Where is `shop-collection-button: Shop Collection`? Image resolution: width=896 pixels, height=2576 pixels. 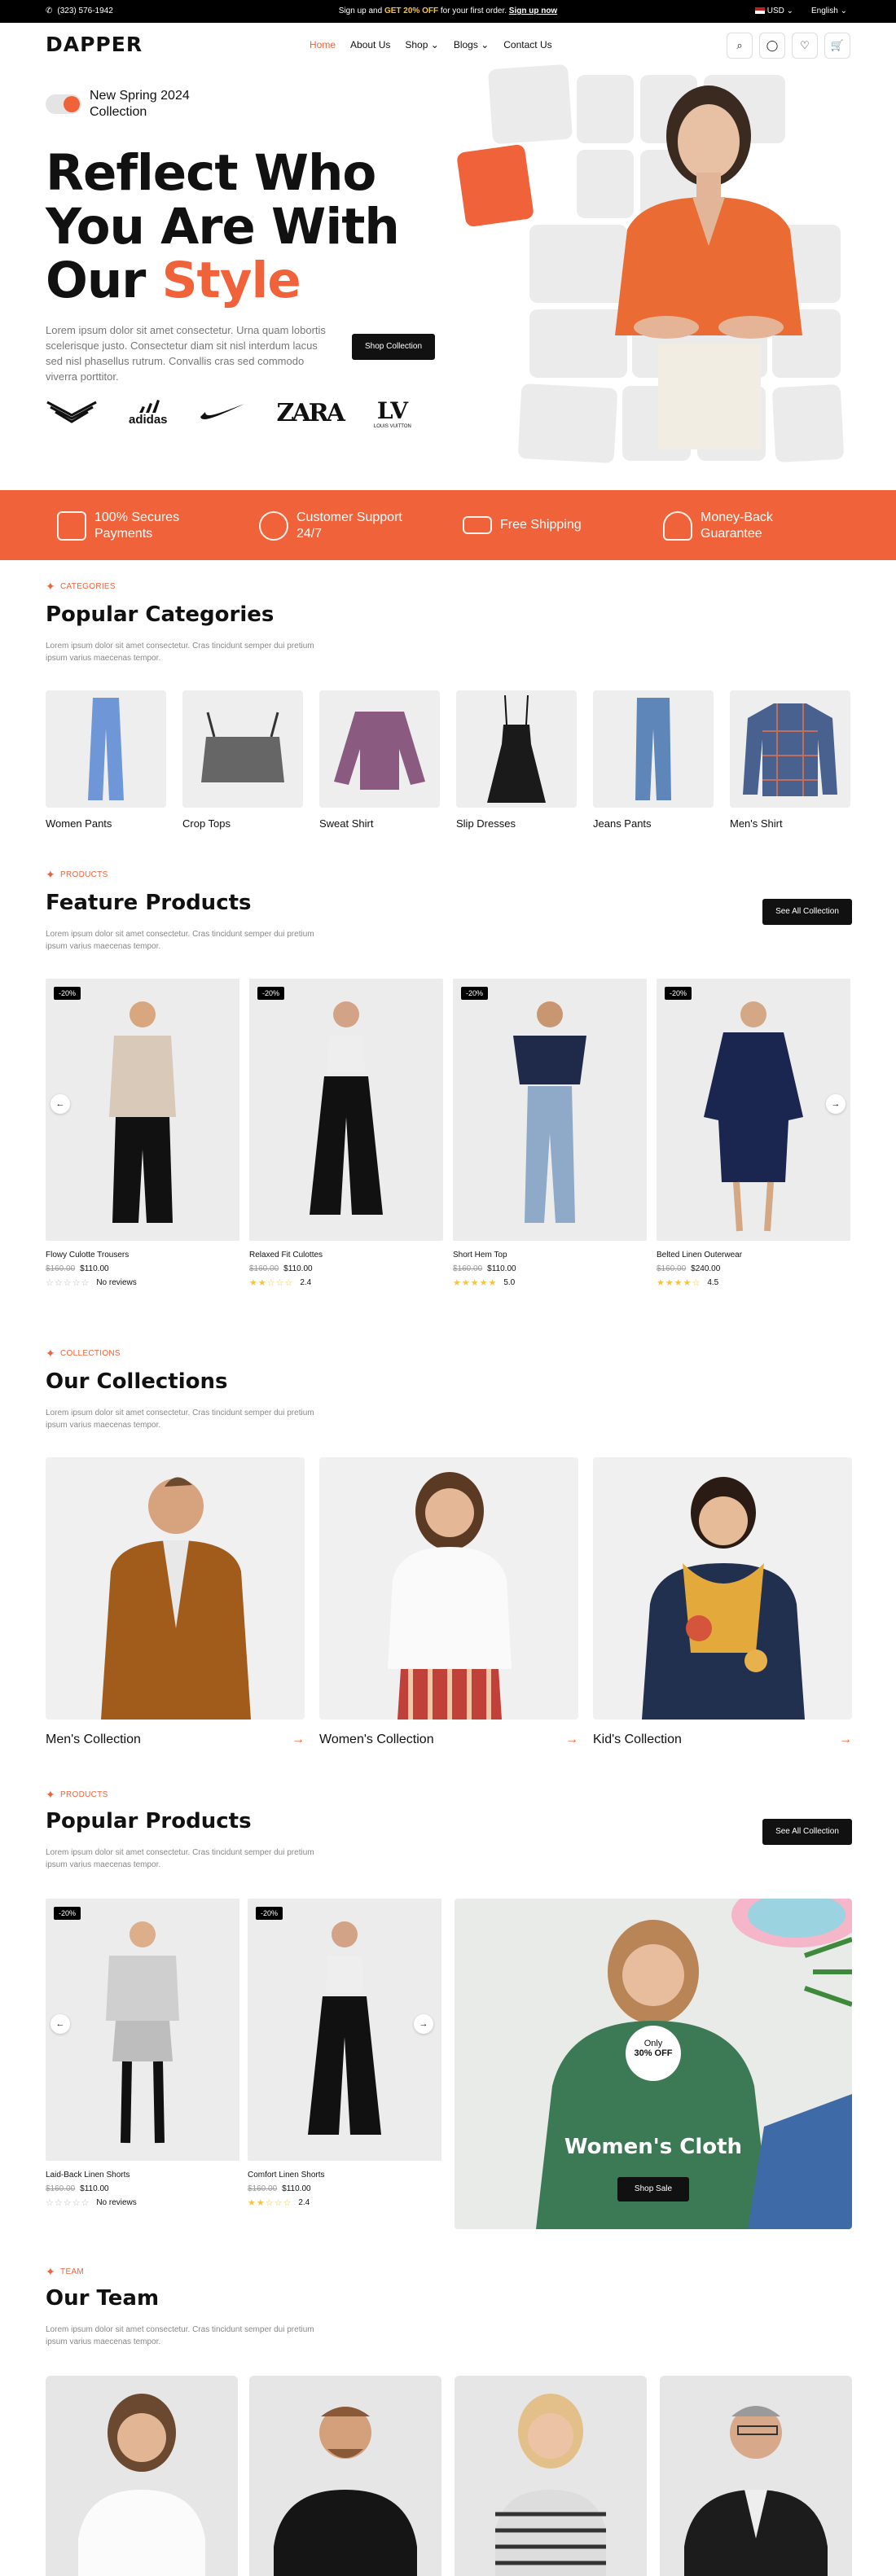
shop-collection-button: Shop Collection is located at coordinates (393, 347).